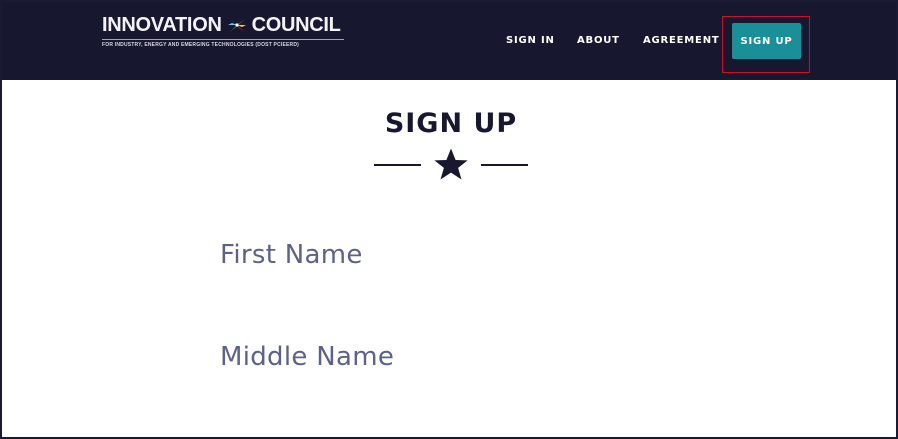 The height and width of the screenshot is (439, 898). What do you see at coordinates (296, 25) in the screenshot?
I see `brand-title-right: COUNCIL` at bounding box center [296, 25].